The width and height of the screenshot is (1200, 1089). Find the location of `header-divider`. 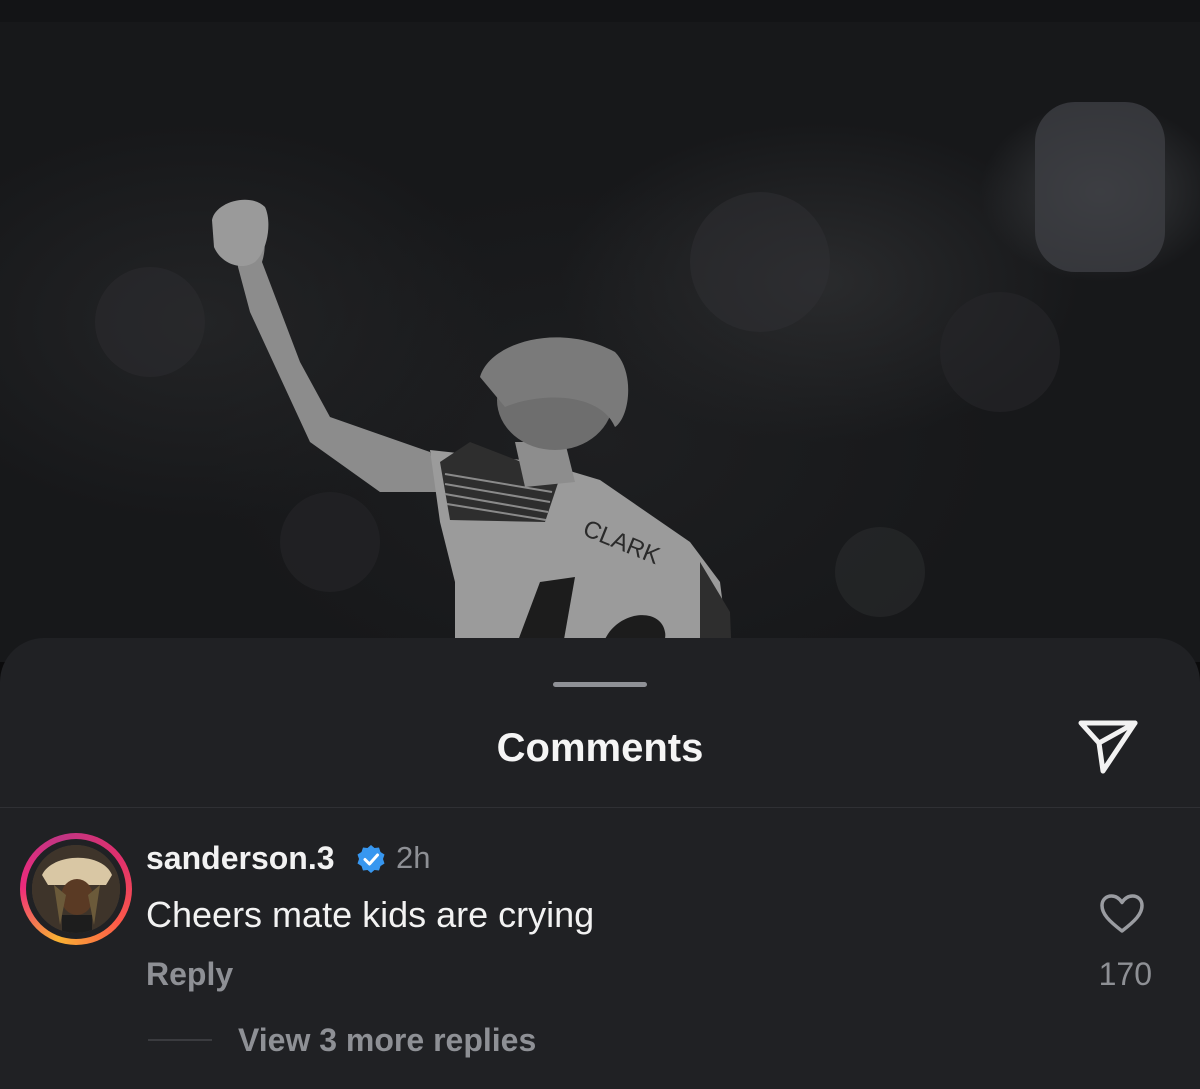

header-divider is located at coordinates (600, 807).